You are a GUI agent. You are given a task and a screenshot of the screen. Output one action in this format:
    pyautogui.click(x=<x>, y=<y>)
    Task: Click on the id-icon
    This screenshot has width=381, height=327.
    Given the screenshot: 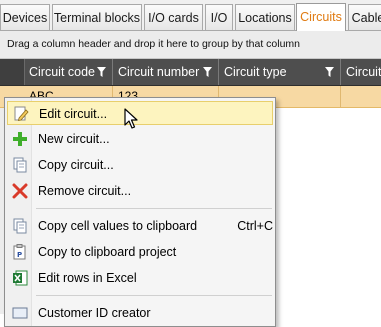 What is the action you would take?
    pyautogui.click(x=20, y=313)
    